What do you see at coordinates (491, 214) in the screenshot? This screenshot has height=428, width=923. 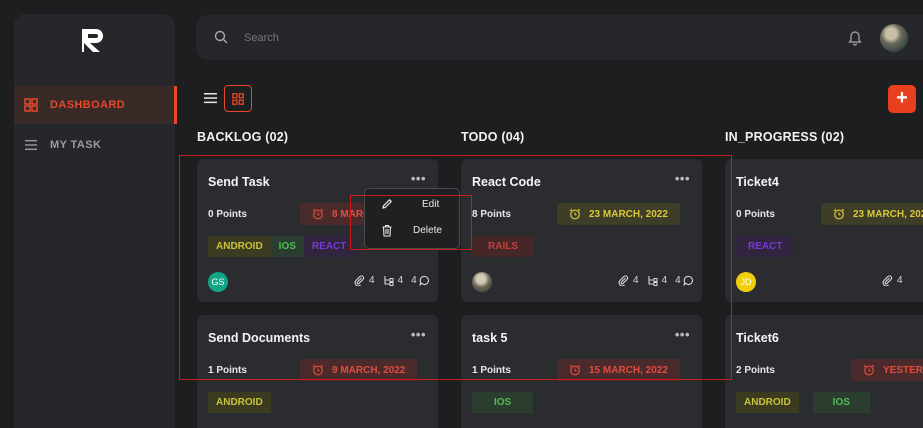 I see `card-points: 8 Points` at bounding box center [491, 214].